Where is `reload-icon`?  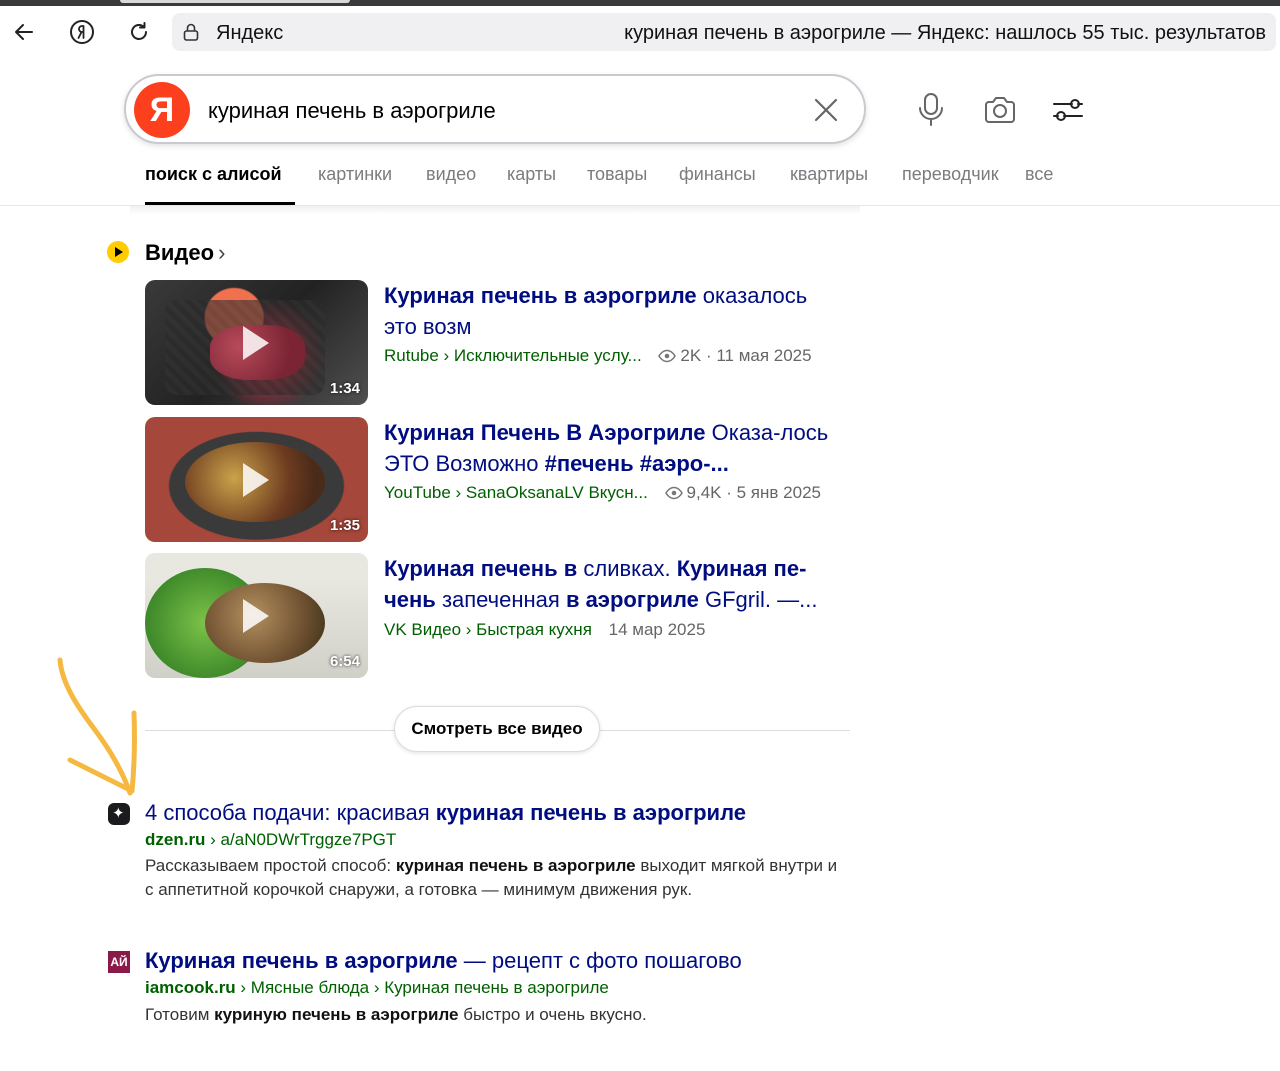
reload-icon is located at coordinates (139, 32).